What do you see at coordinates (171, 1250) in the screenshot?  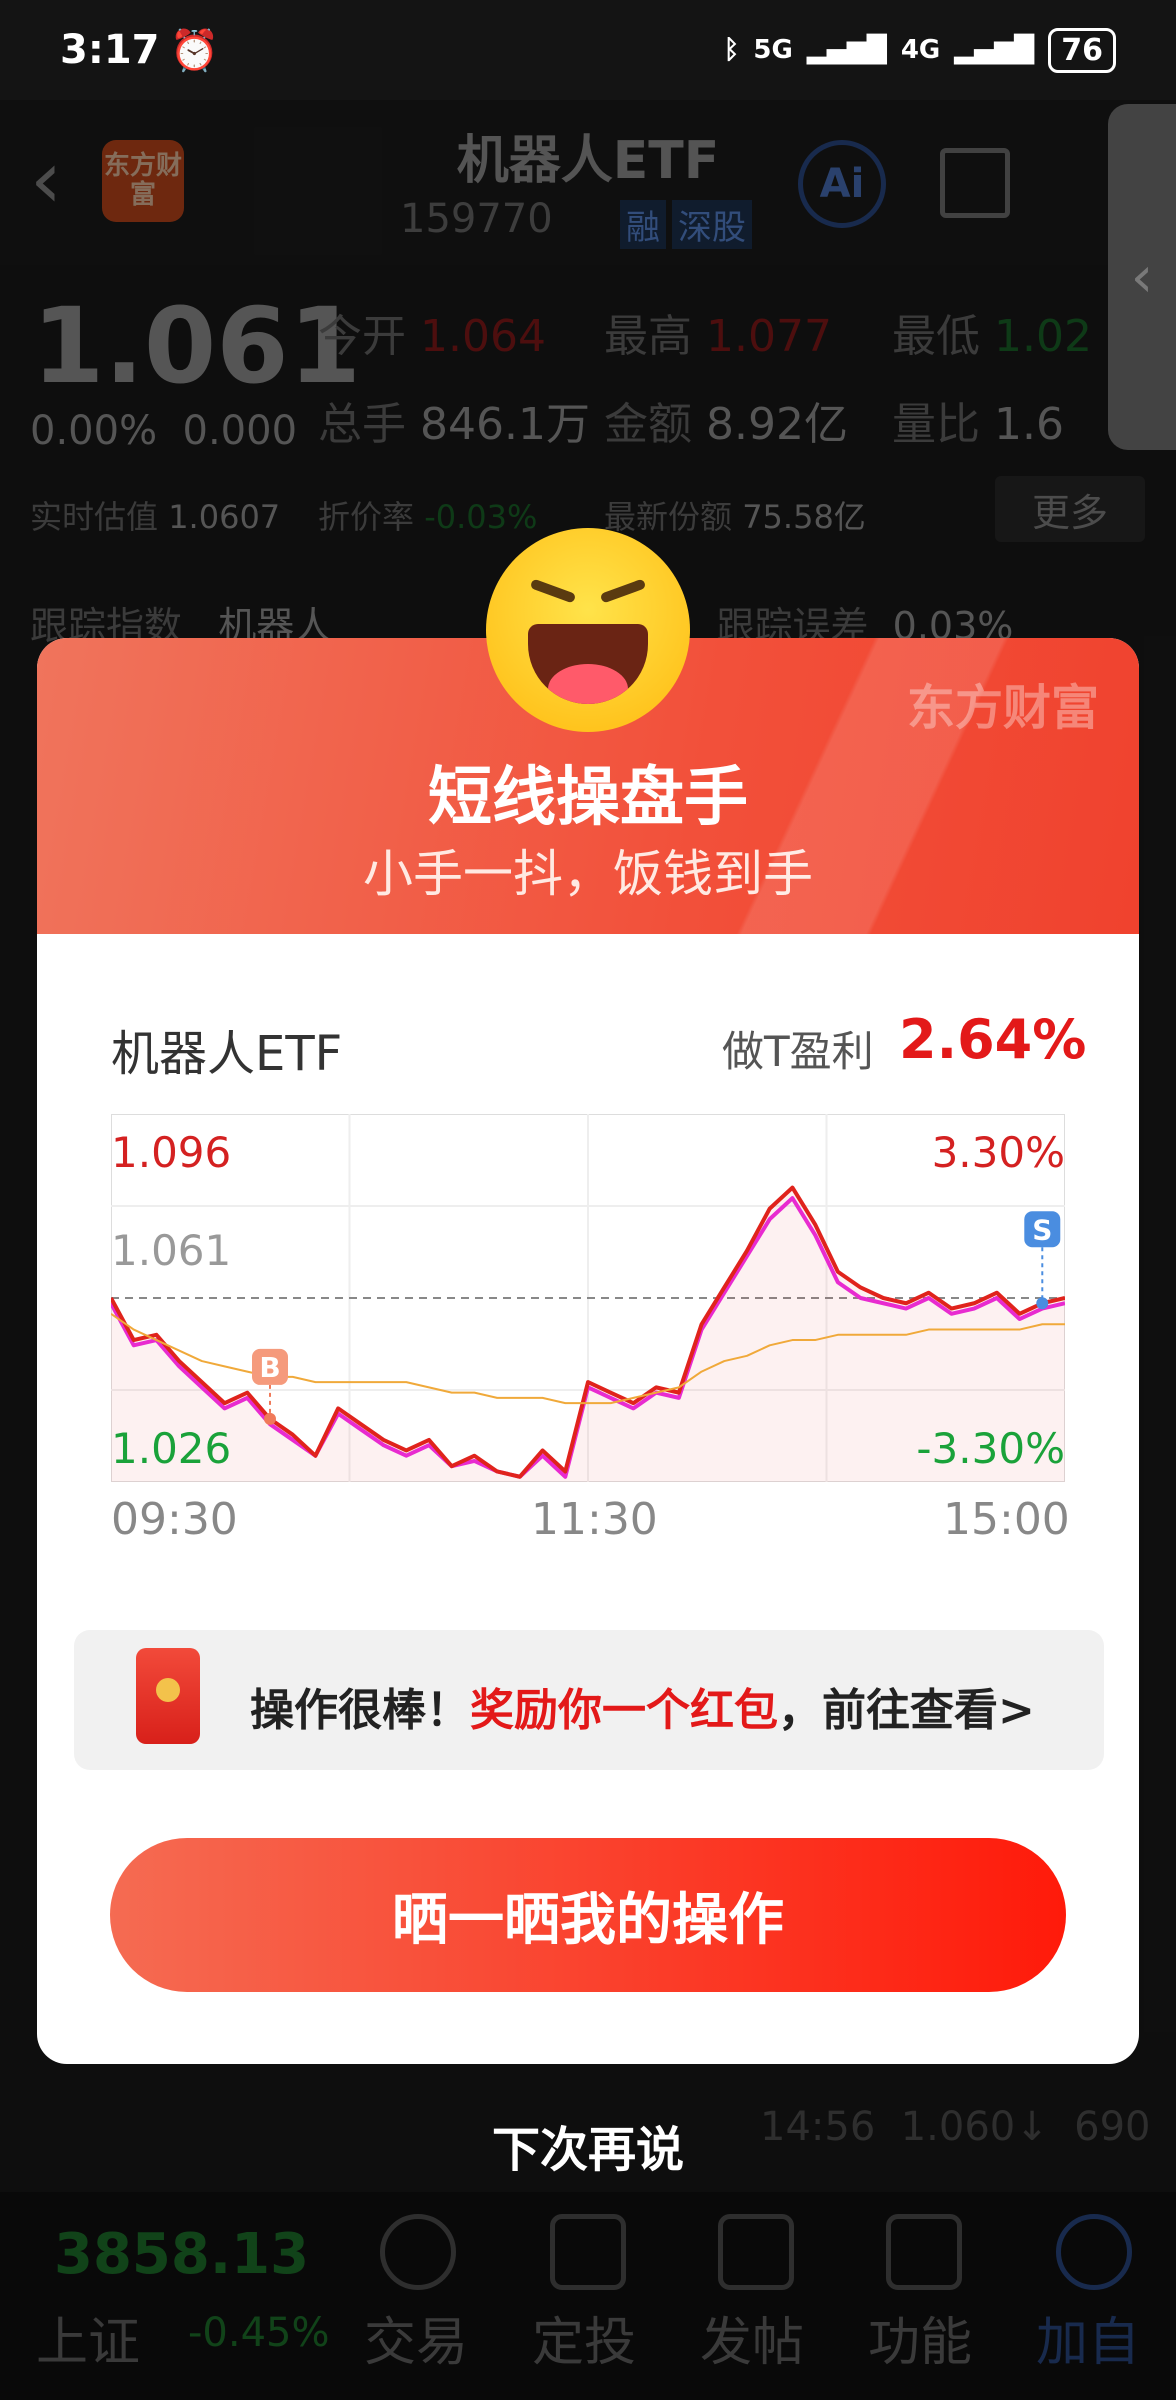 I see `y-mid-label: 1.061` at bounding box center [171, 1250].